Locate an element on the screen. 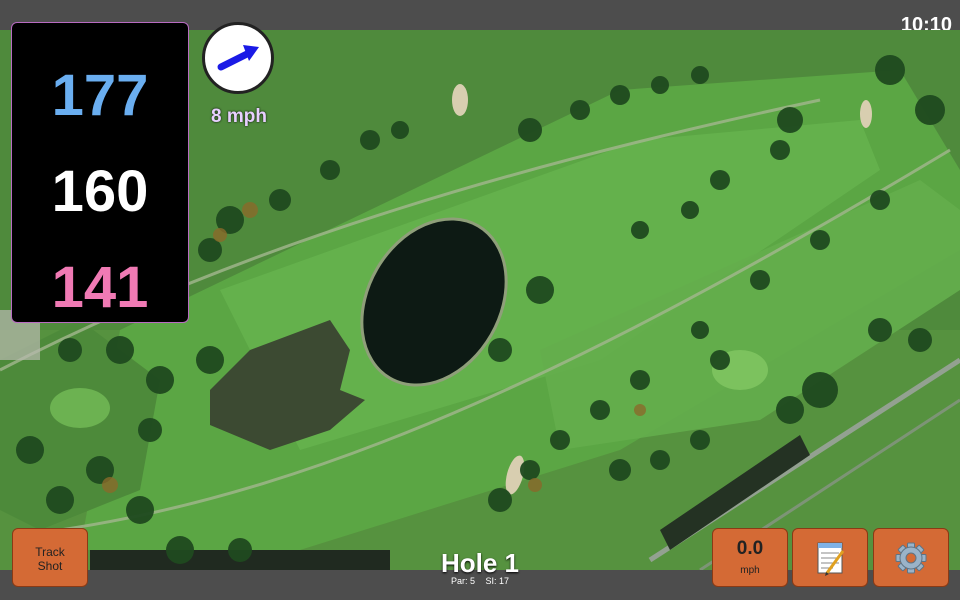 Image resolution: width=960 pixels, height=600 pixels. wind-speed-label: 8 mph is located at coordinates (239, 116).